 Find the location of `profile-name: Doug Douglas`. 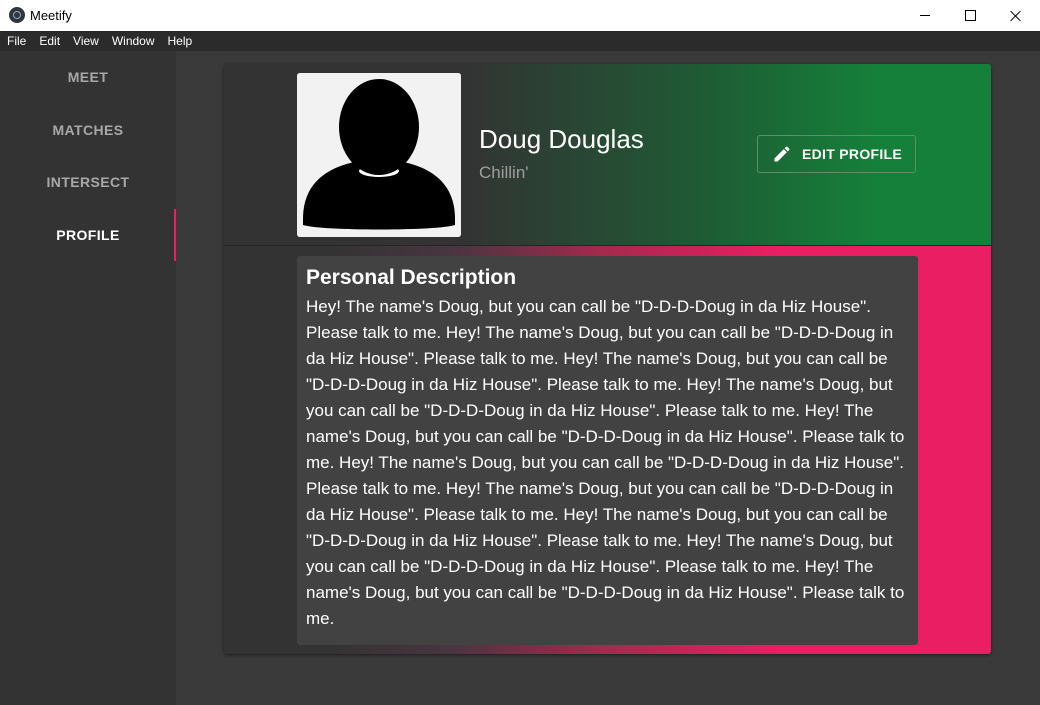

profile-name: Doug Douglas is located at coordinates (561, 139).